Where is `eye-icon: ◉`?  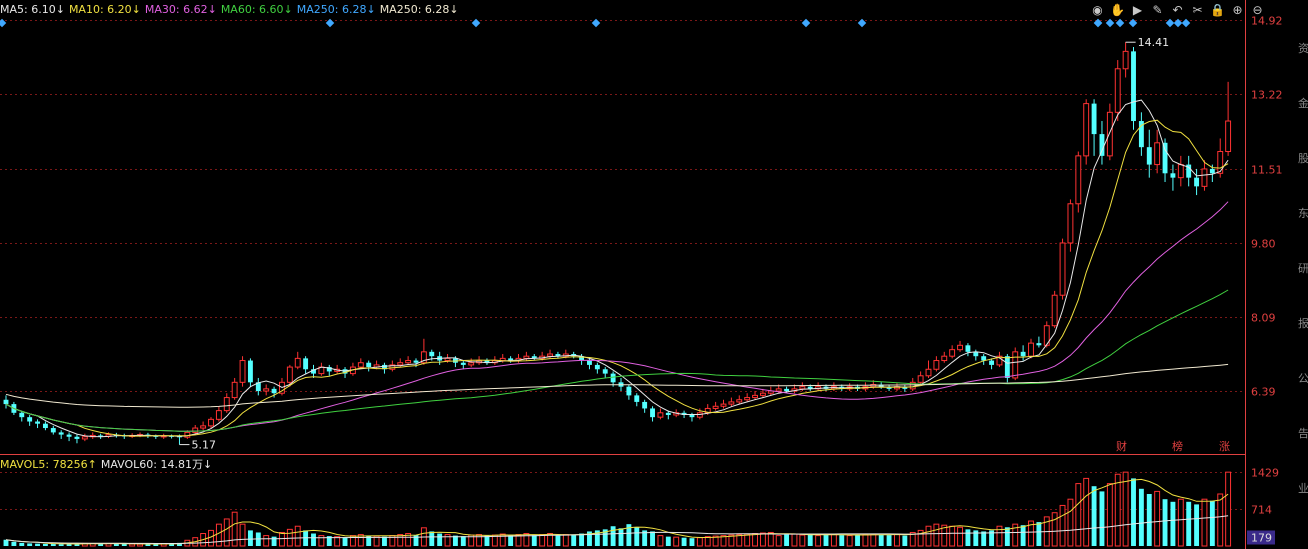 eye-icon: ◉ is located at coordinates (1097, 10).